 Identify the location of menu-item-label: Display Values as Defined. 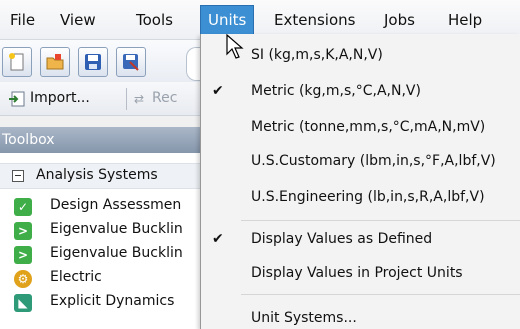
(342, 239).